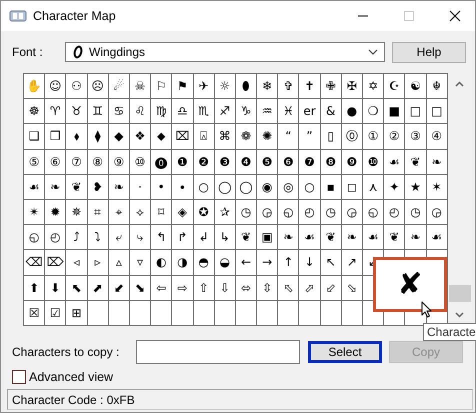 The width and height of the screenshot is (476, 413). I want to click on character-cell: ♈, so click(55, 111).